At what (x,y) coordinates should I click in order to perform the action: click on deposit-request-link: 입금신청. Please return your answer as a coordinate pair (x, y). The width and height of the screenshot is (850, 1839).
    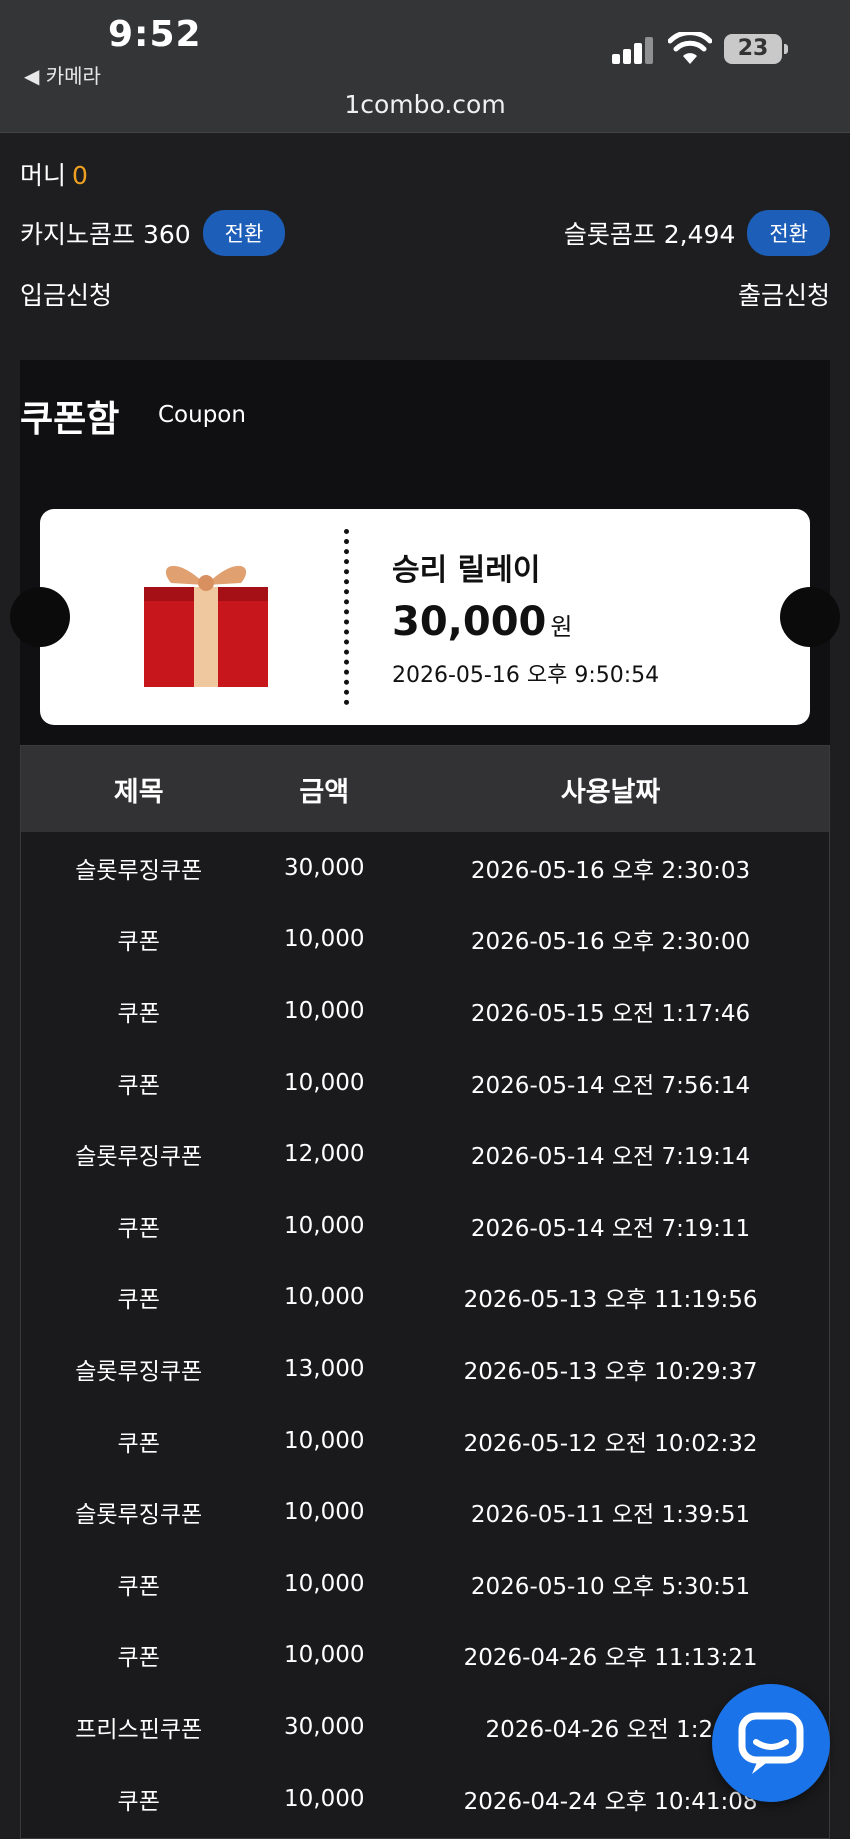
    Looking at the image, I should click on (66, 294).